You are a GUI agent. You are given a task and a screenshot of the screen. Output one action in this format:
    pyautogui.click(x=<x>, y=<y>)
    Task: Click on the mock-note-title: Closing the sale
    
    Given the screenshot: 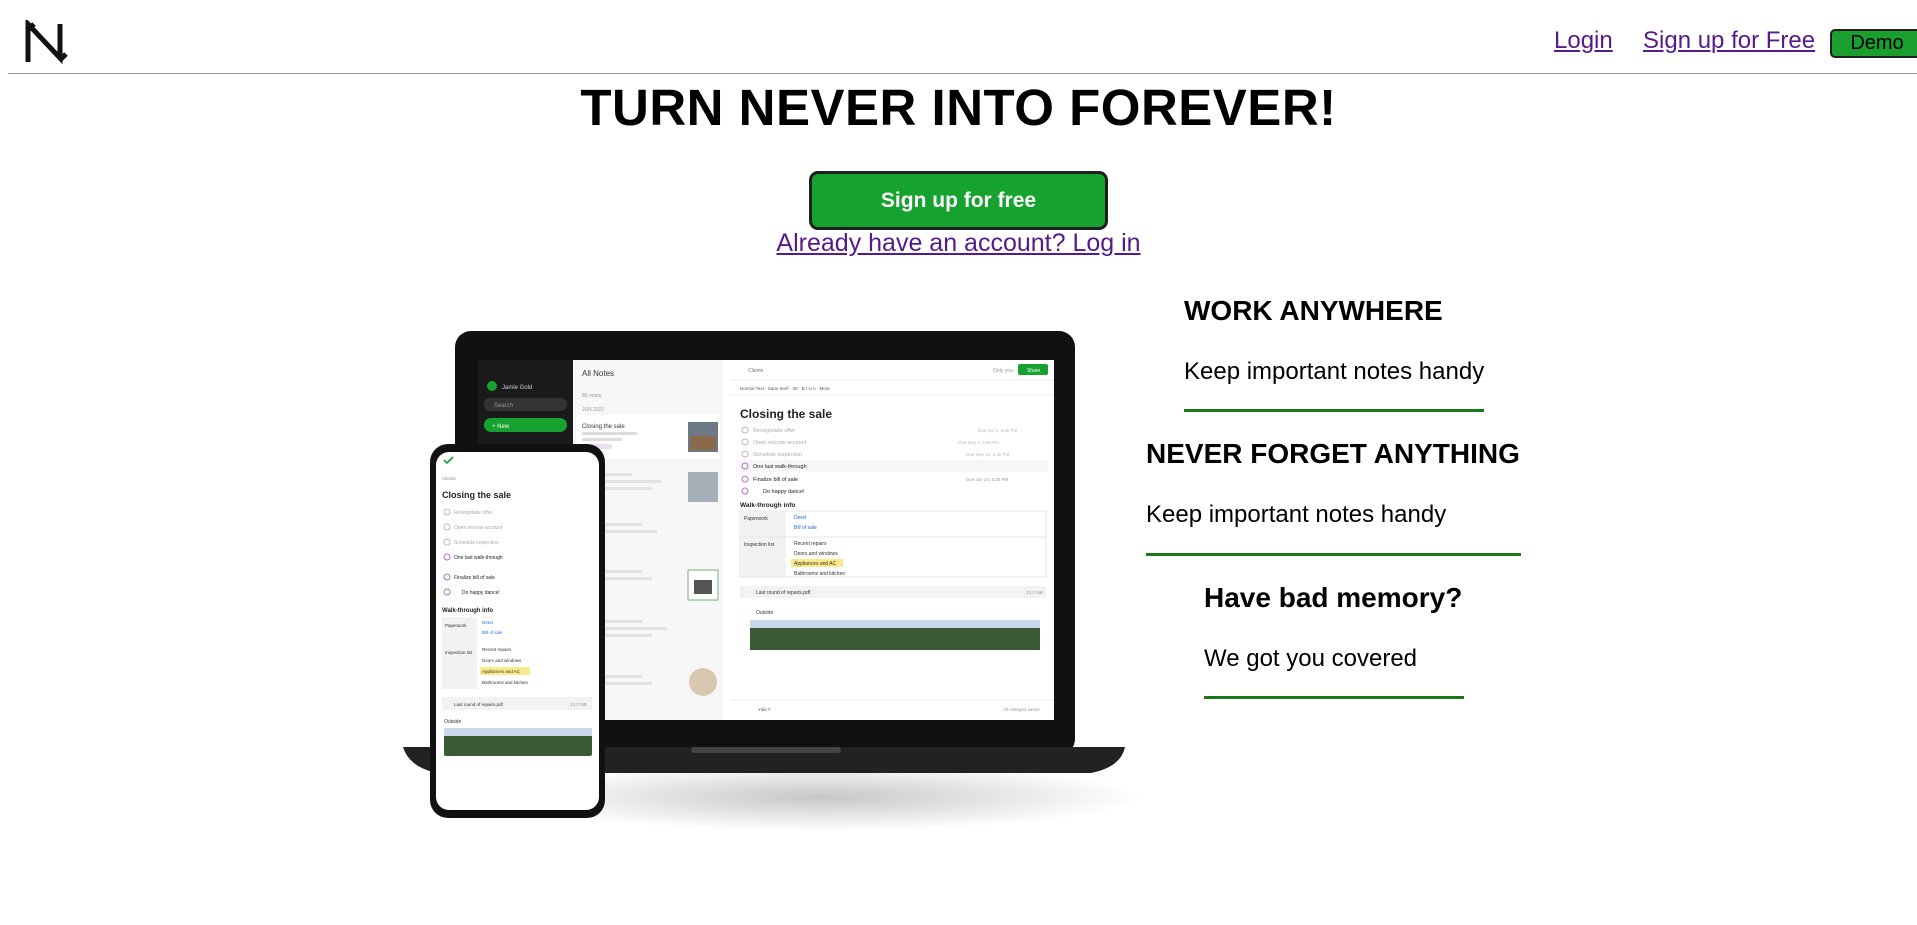 What is the action you would take?
    pyautogui.click(x=786, y=414)
    